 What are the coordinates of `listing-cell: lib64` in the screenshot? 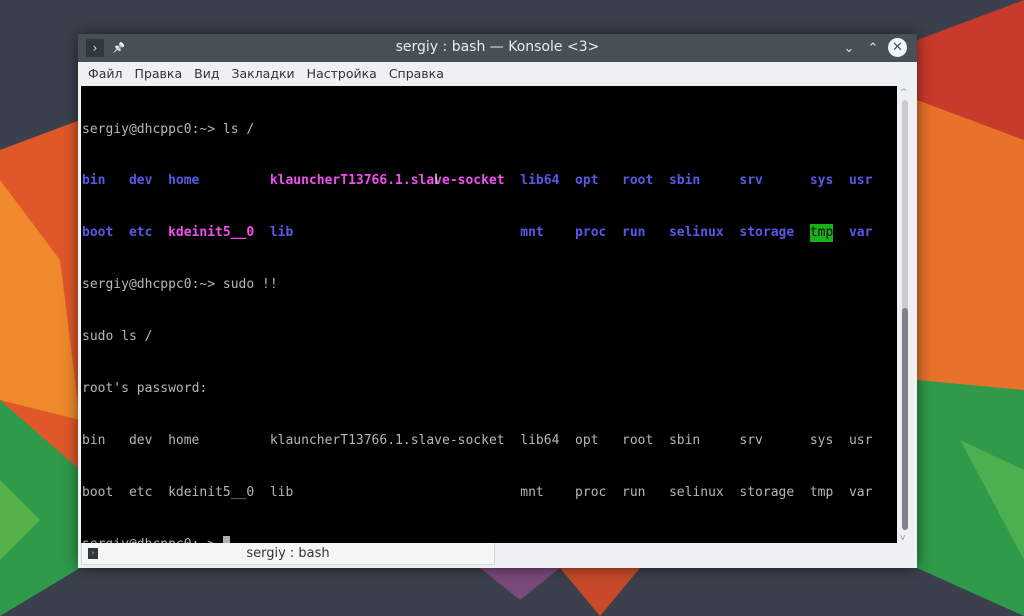 It's located at (547, 440).